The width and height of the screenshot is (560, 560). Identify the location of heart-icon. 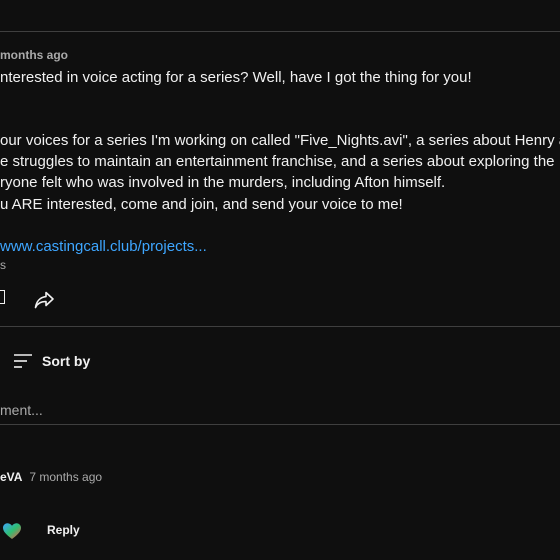
(12, 531).